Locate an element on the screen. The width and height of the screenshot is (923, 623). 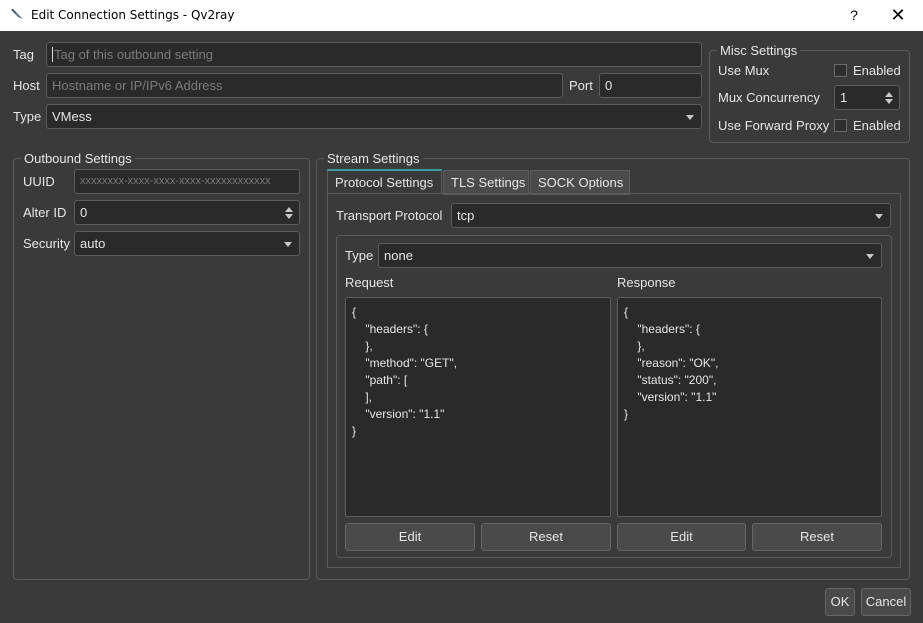
response-reset-button: Reset is located at coordinates (817, 537).